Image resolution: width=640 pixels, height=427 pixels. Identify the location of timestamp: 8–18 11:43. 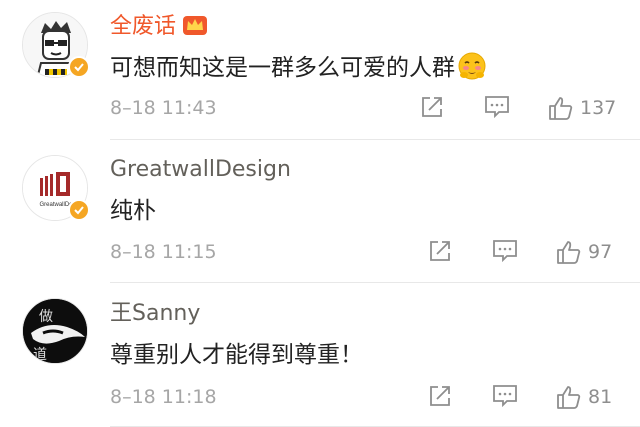
(163, 108).